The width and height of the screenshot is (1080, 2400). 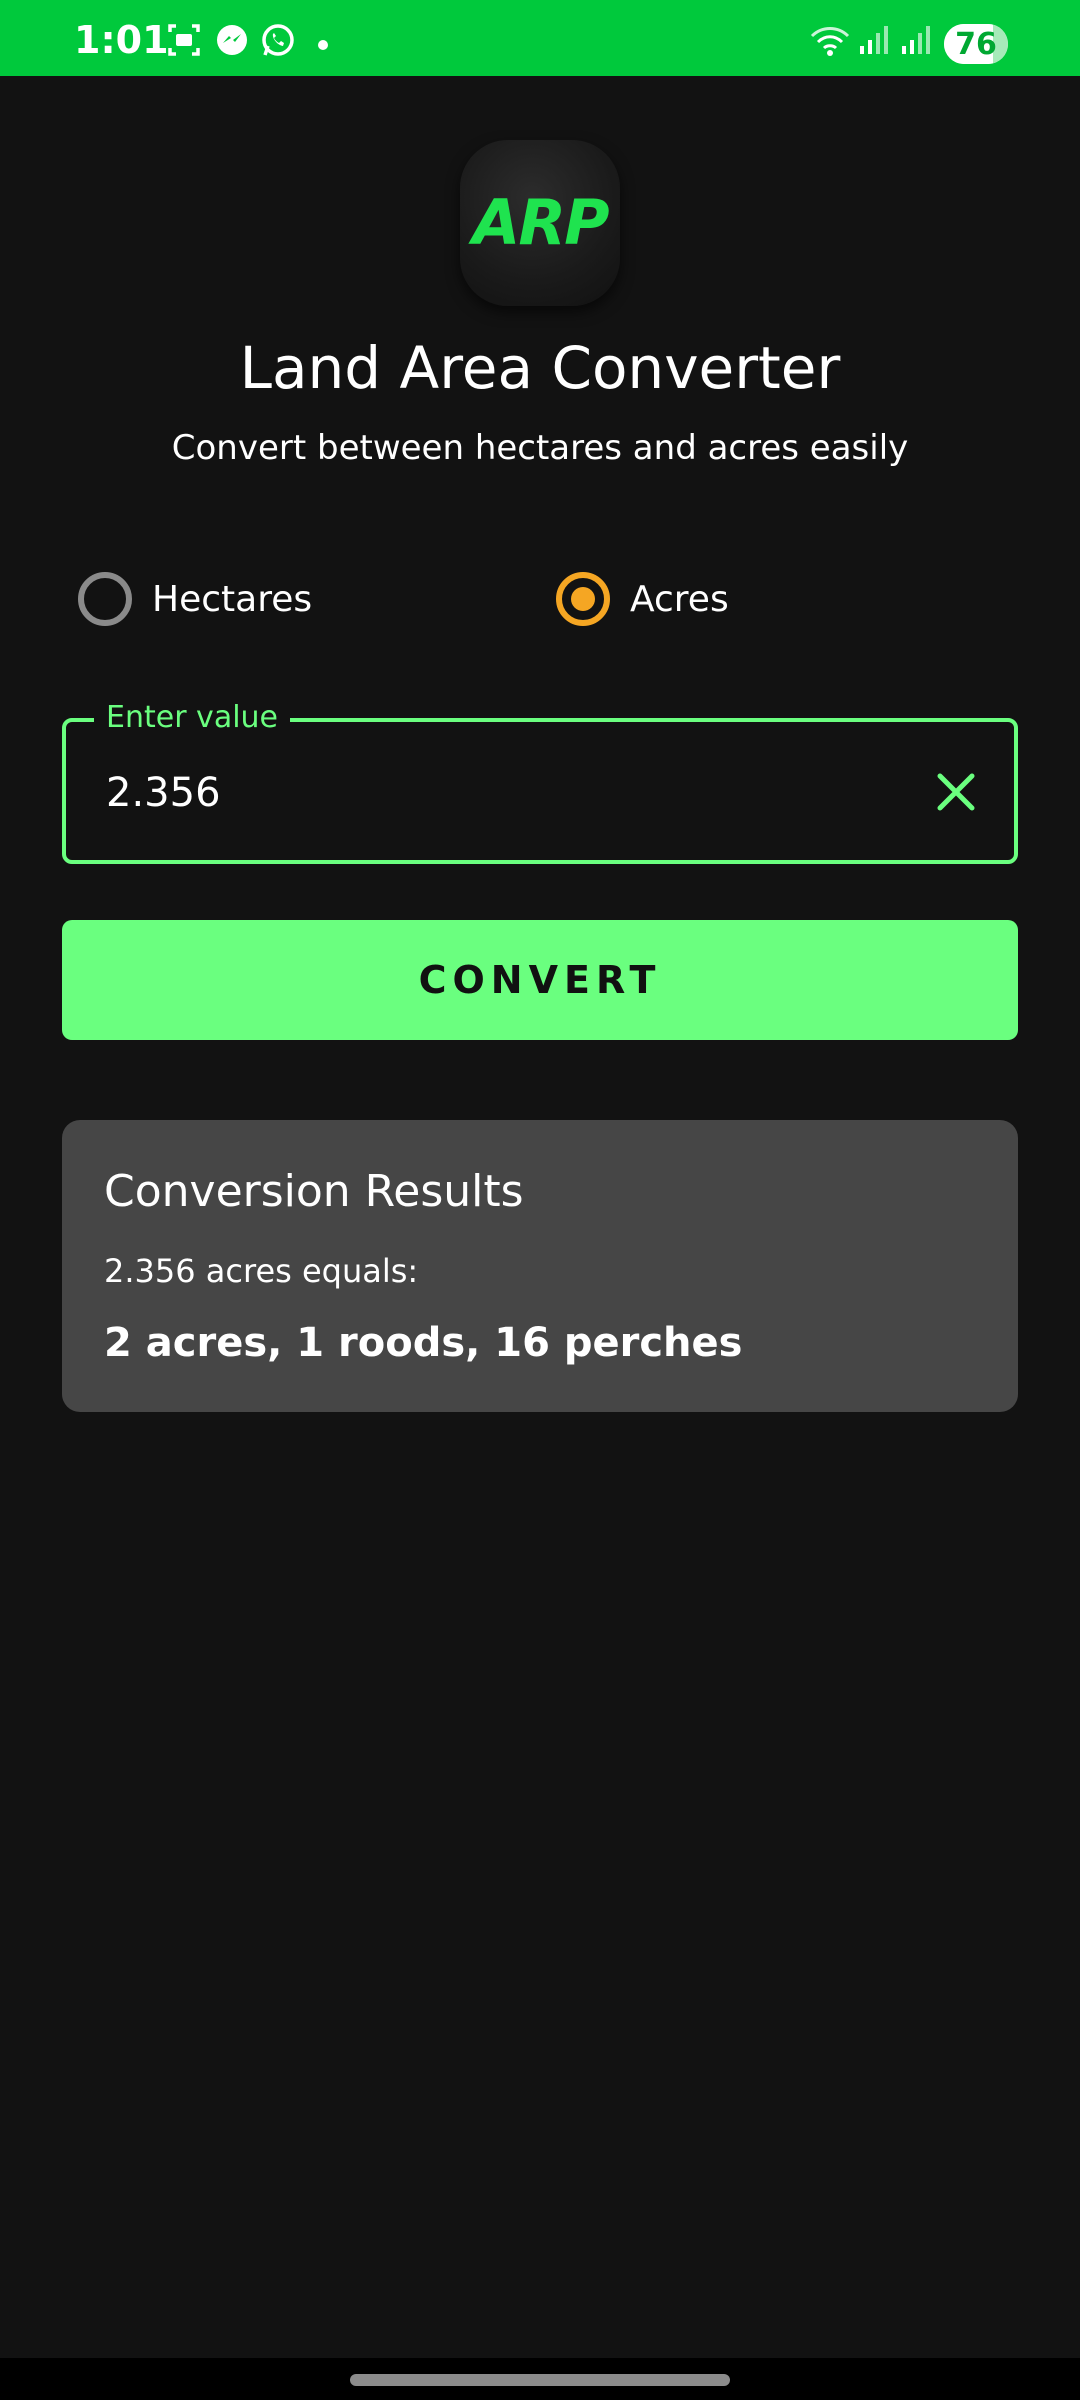 What do you see at coordinates (261, 1271) in the screenshot?
I see `results-equals-line: 2.356 acres equals:` at bounding box center [261, 1271].